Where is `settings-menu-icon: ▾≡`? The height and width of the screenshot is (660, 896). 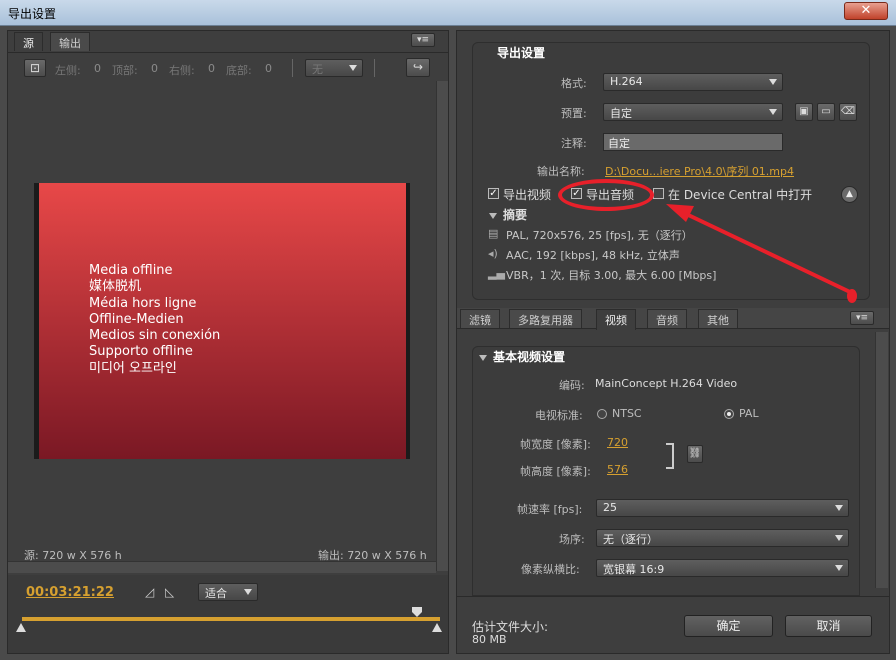
settings-menu-icon: ▾≡ is located at coordinates (862, 318).